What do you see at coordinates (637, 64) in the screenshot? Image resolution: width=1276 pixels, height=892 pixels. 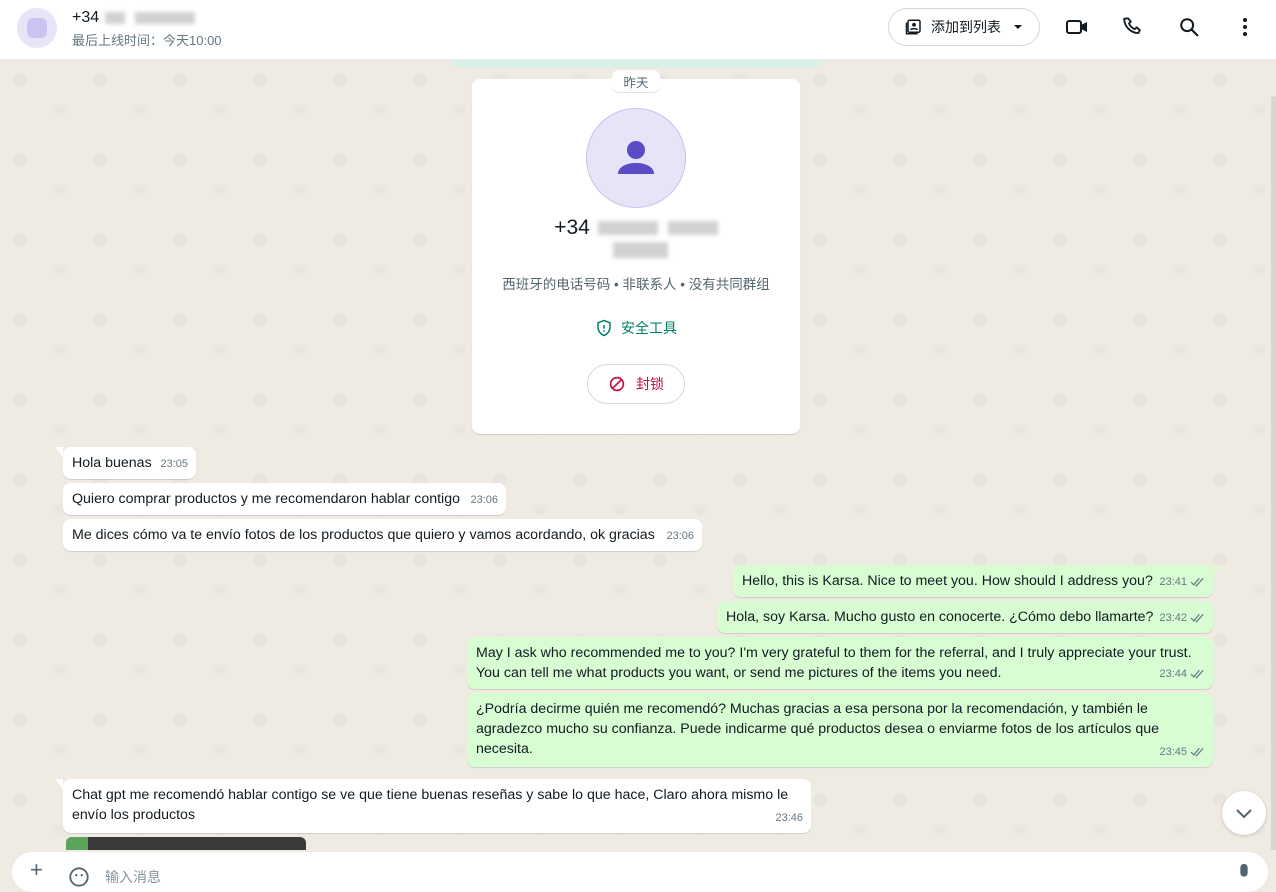 I see `previous-message-edge` at bounding box center [637, 64].